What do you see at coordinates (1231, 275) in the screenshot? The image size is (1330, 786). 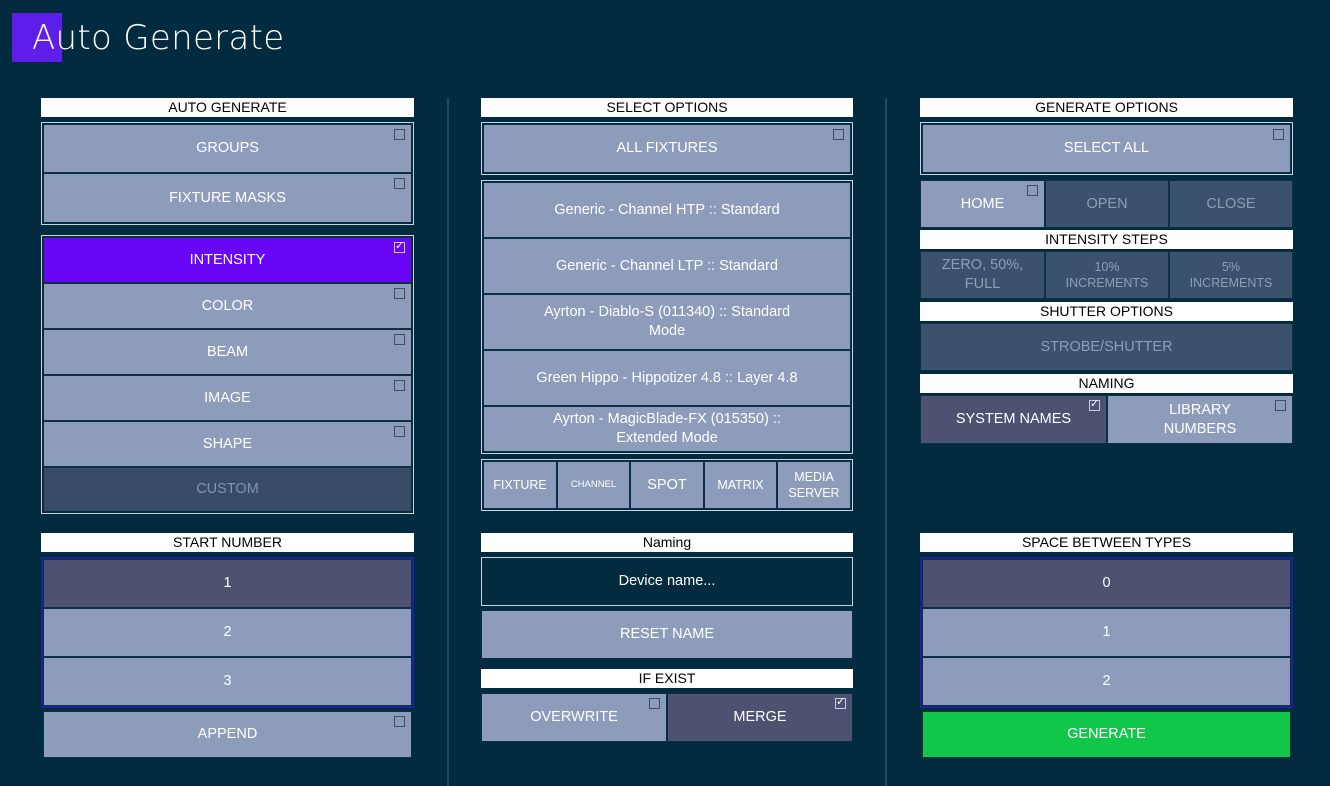 I see `intensity-step-5-percent: 5% INCREMENTS` at bounding box center [1231, 275].